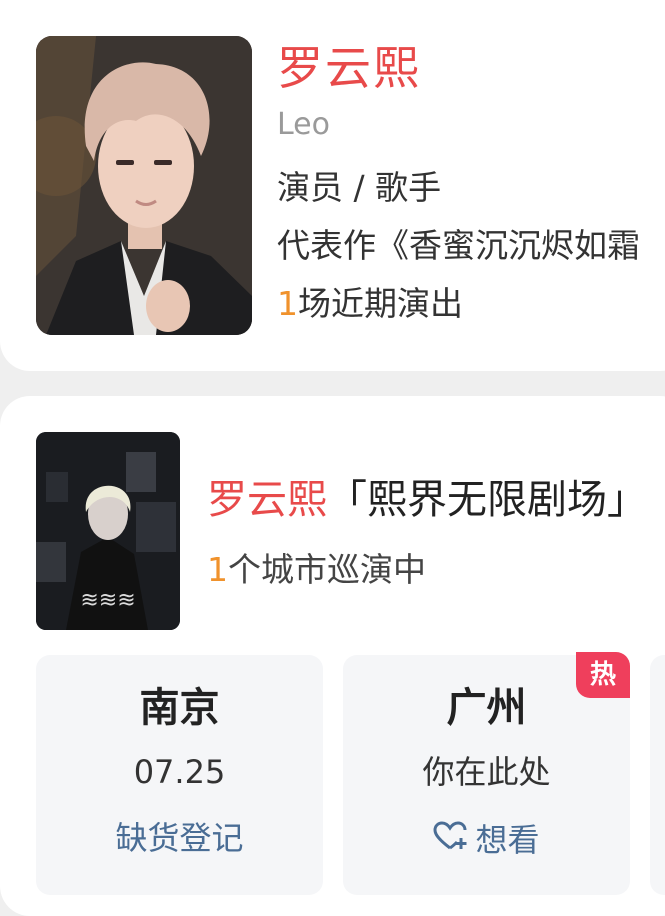 This screenshot has width=665, height=916. Describe the element at coordinates (380, 303) in the screenshot. I see `upcoming-label: 场近期演出` at that location.